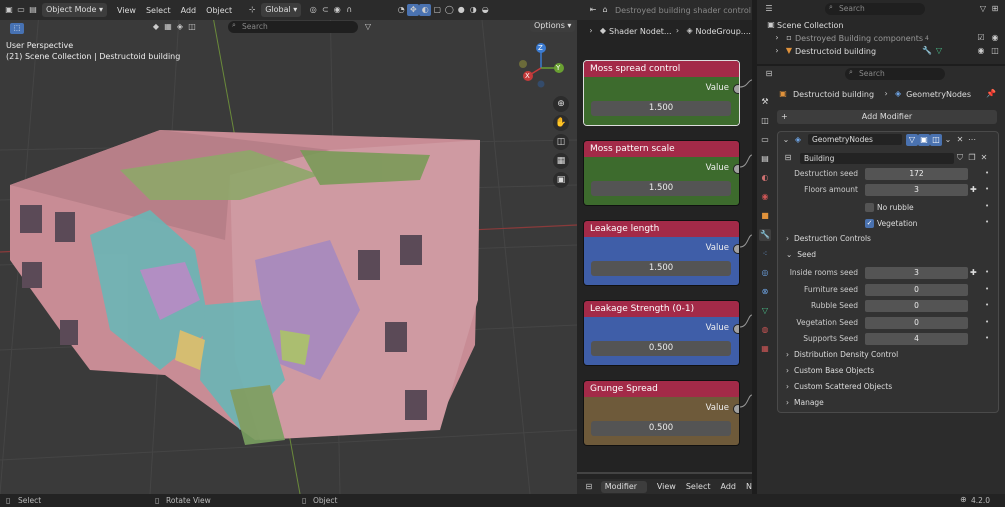 The width and height of the screenshot is (1005, 507). What do you see at coordinates (605, 10) in the screenshot?
I see `node-editor-pin-icon: ⌂` at bounding box center [605, 10].